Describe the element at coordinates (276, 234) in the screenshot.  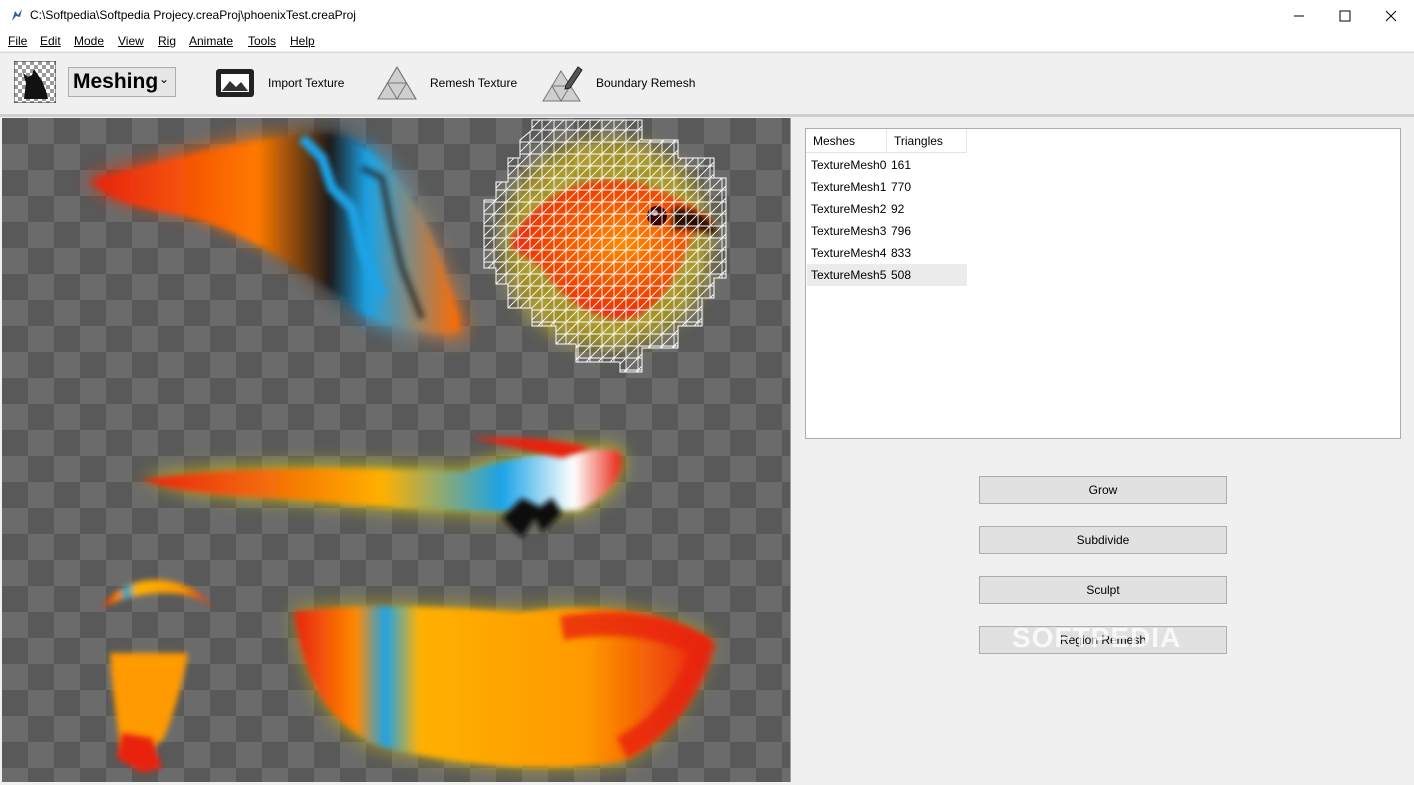
I see `wing-texture` at that location.